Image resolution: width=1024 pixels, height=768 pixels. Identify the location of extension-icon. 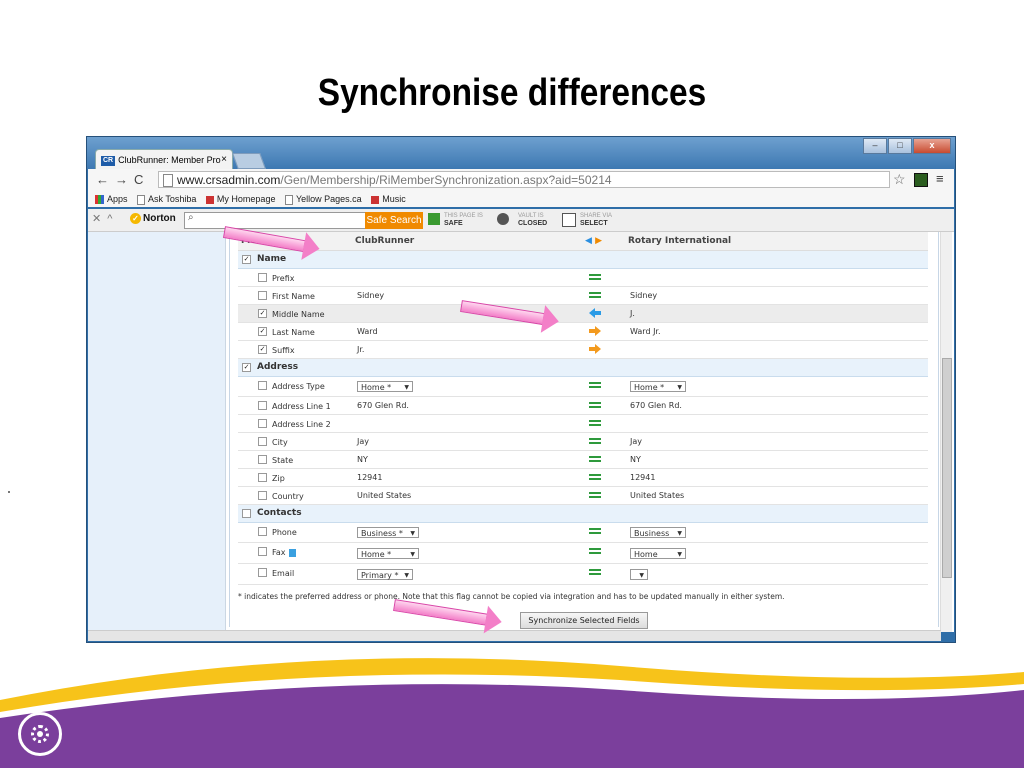
(921, 180).